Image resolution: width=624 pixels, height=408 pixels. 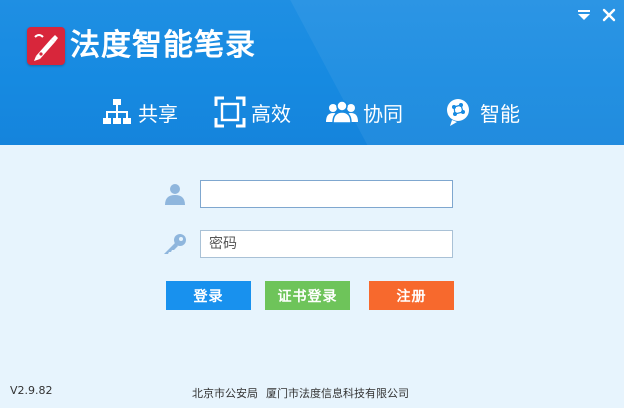 I want to click on version-label: V2.9.82, so click(x=31, y=390).